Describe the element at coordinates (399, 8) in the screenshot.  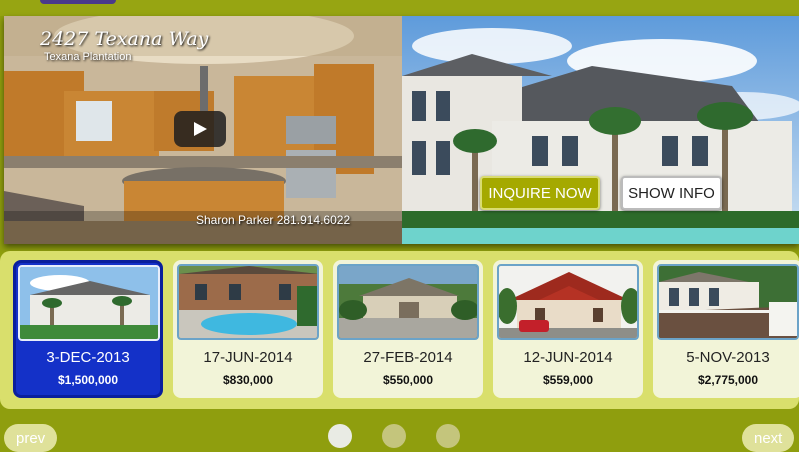
I see `top-bar` at that location.